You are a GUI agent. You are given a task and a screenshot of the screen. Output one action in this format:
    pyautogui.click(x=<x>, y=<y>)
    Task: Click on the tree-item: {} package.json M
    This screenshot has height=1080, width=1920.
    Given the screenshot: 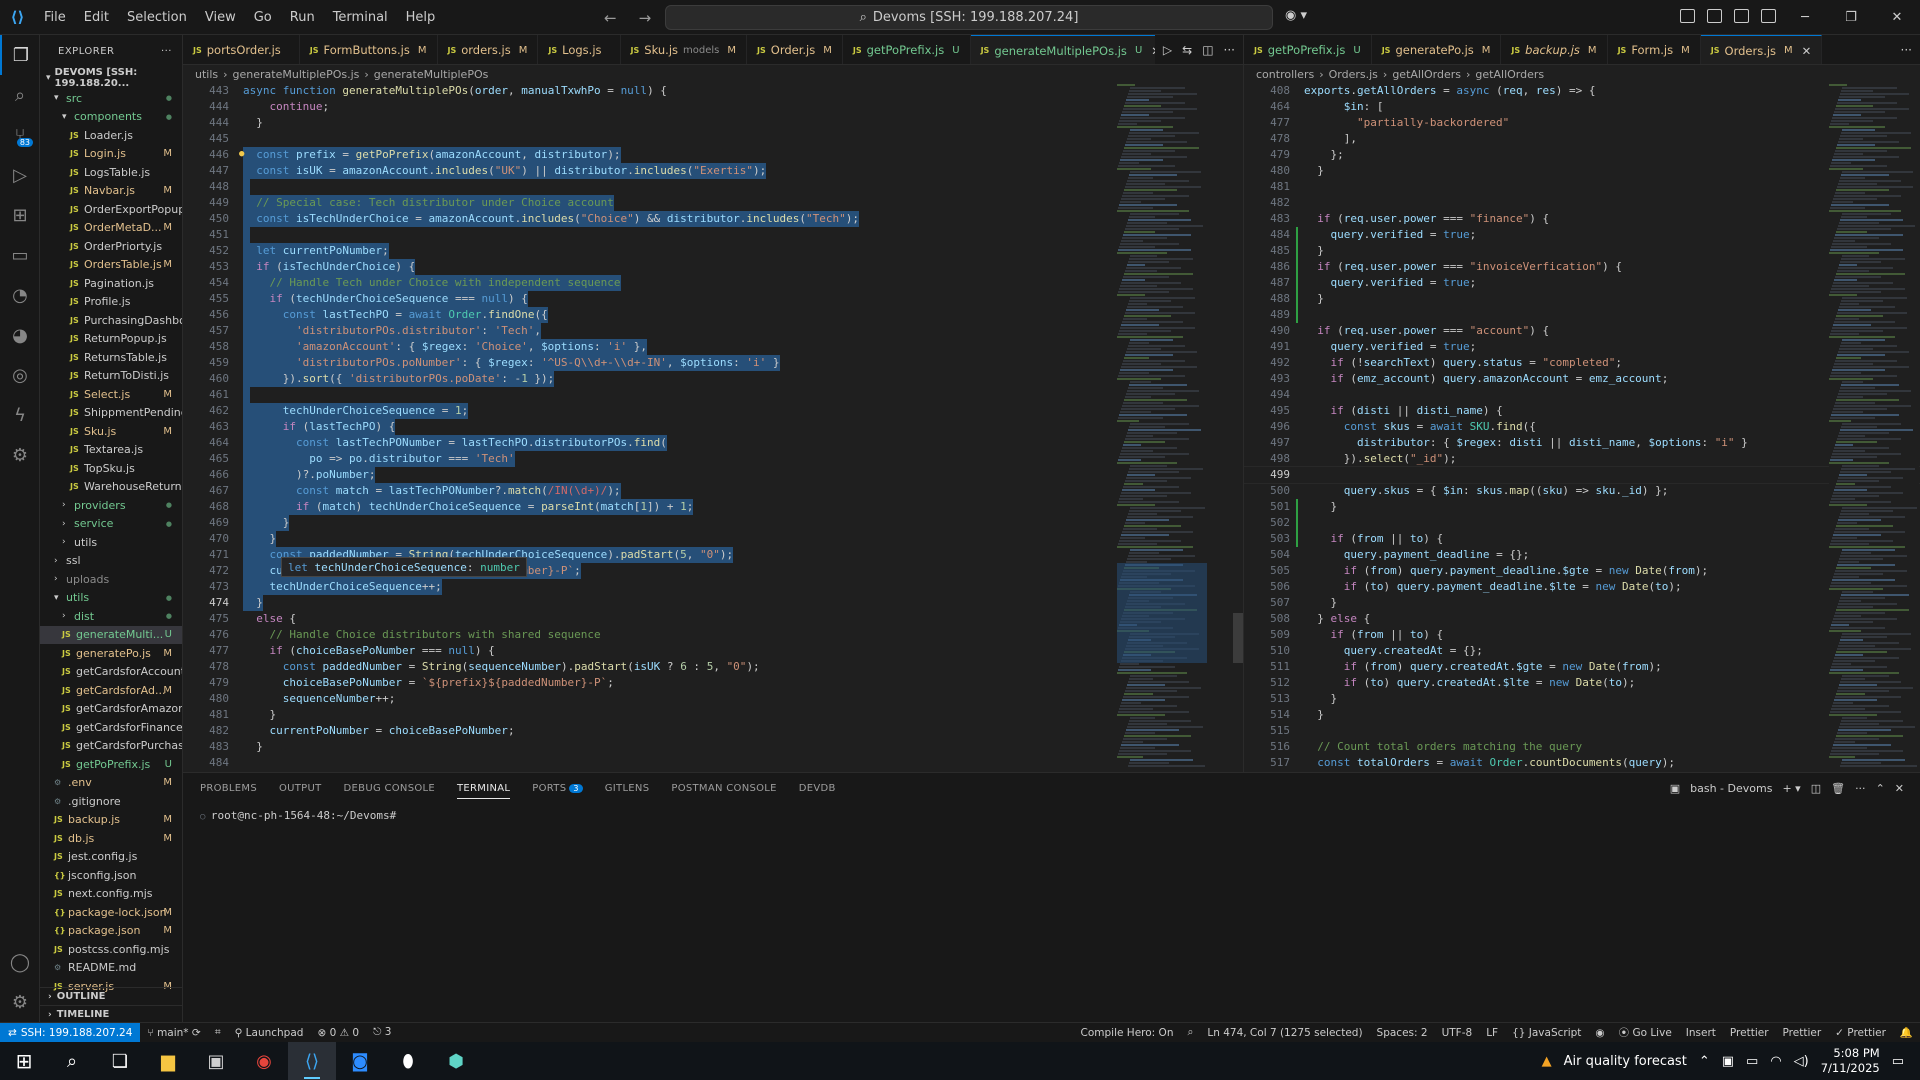 What is the action you would take?
    pyautogui.click(x=111, y=931)
    